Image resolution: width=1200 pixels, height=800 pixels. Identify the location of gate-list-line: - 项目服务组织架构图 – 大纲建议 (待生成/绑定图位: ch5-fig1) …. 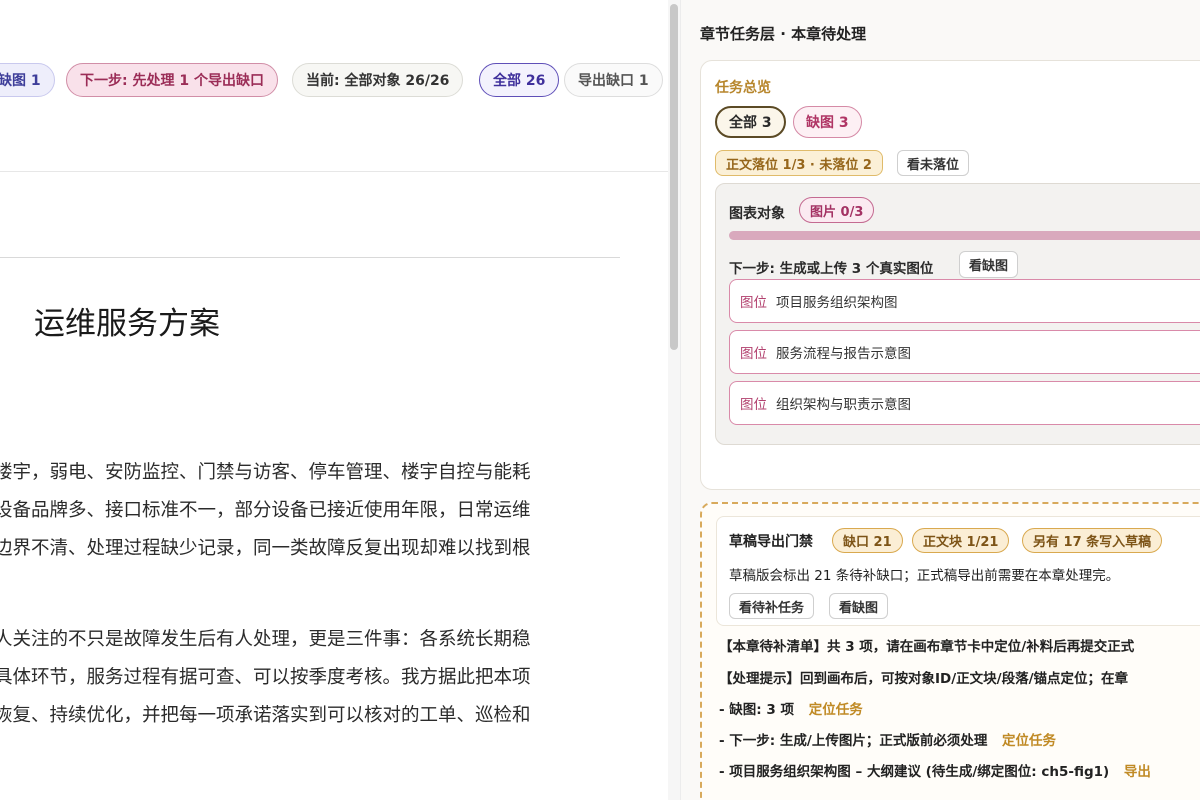
(935, 770).